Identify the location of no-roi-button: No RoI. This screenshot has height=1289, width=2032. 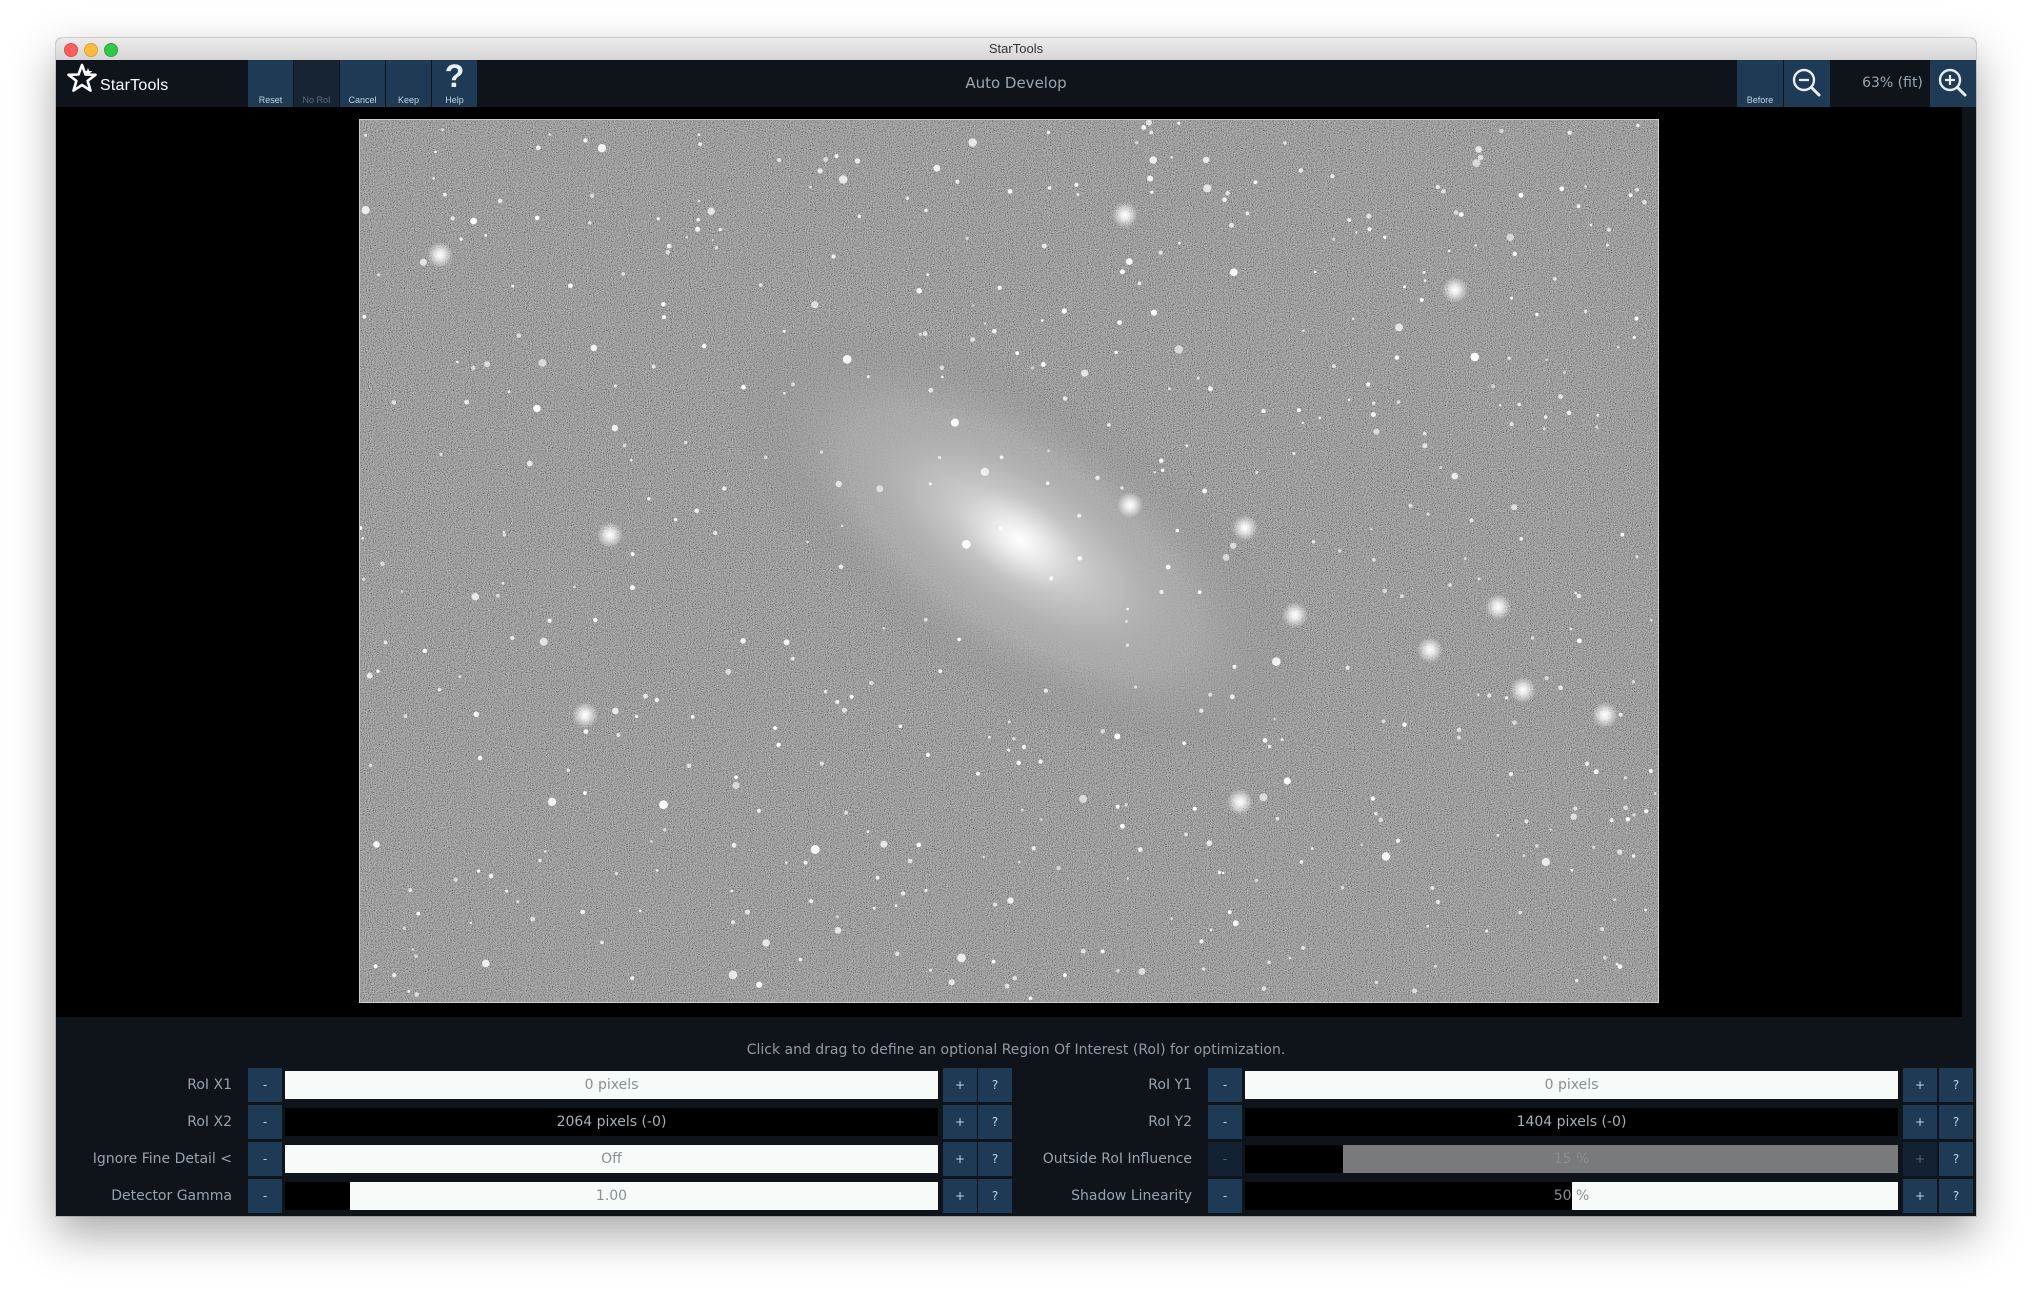
(317, 83).